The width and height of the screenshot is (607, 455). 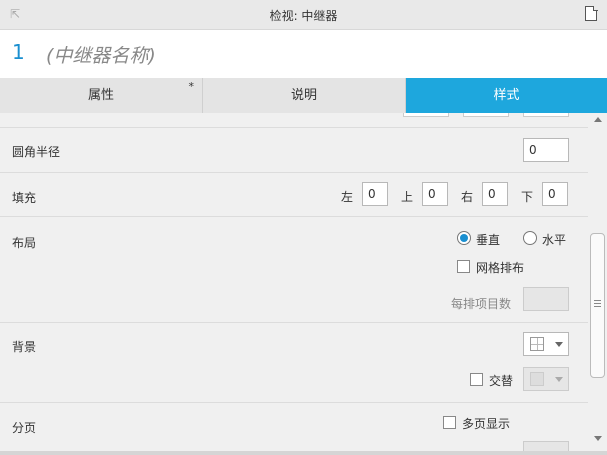 I want to click on grid-layout-label: 网格排布, so click(x=500, y=267).